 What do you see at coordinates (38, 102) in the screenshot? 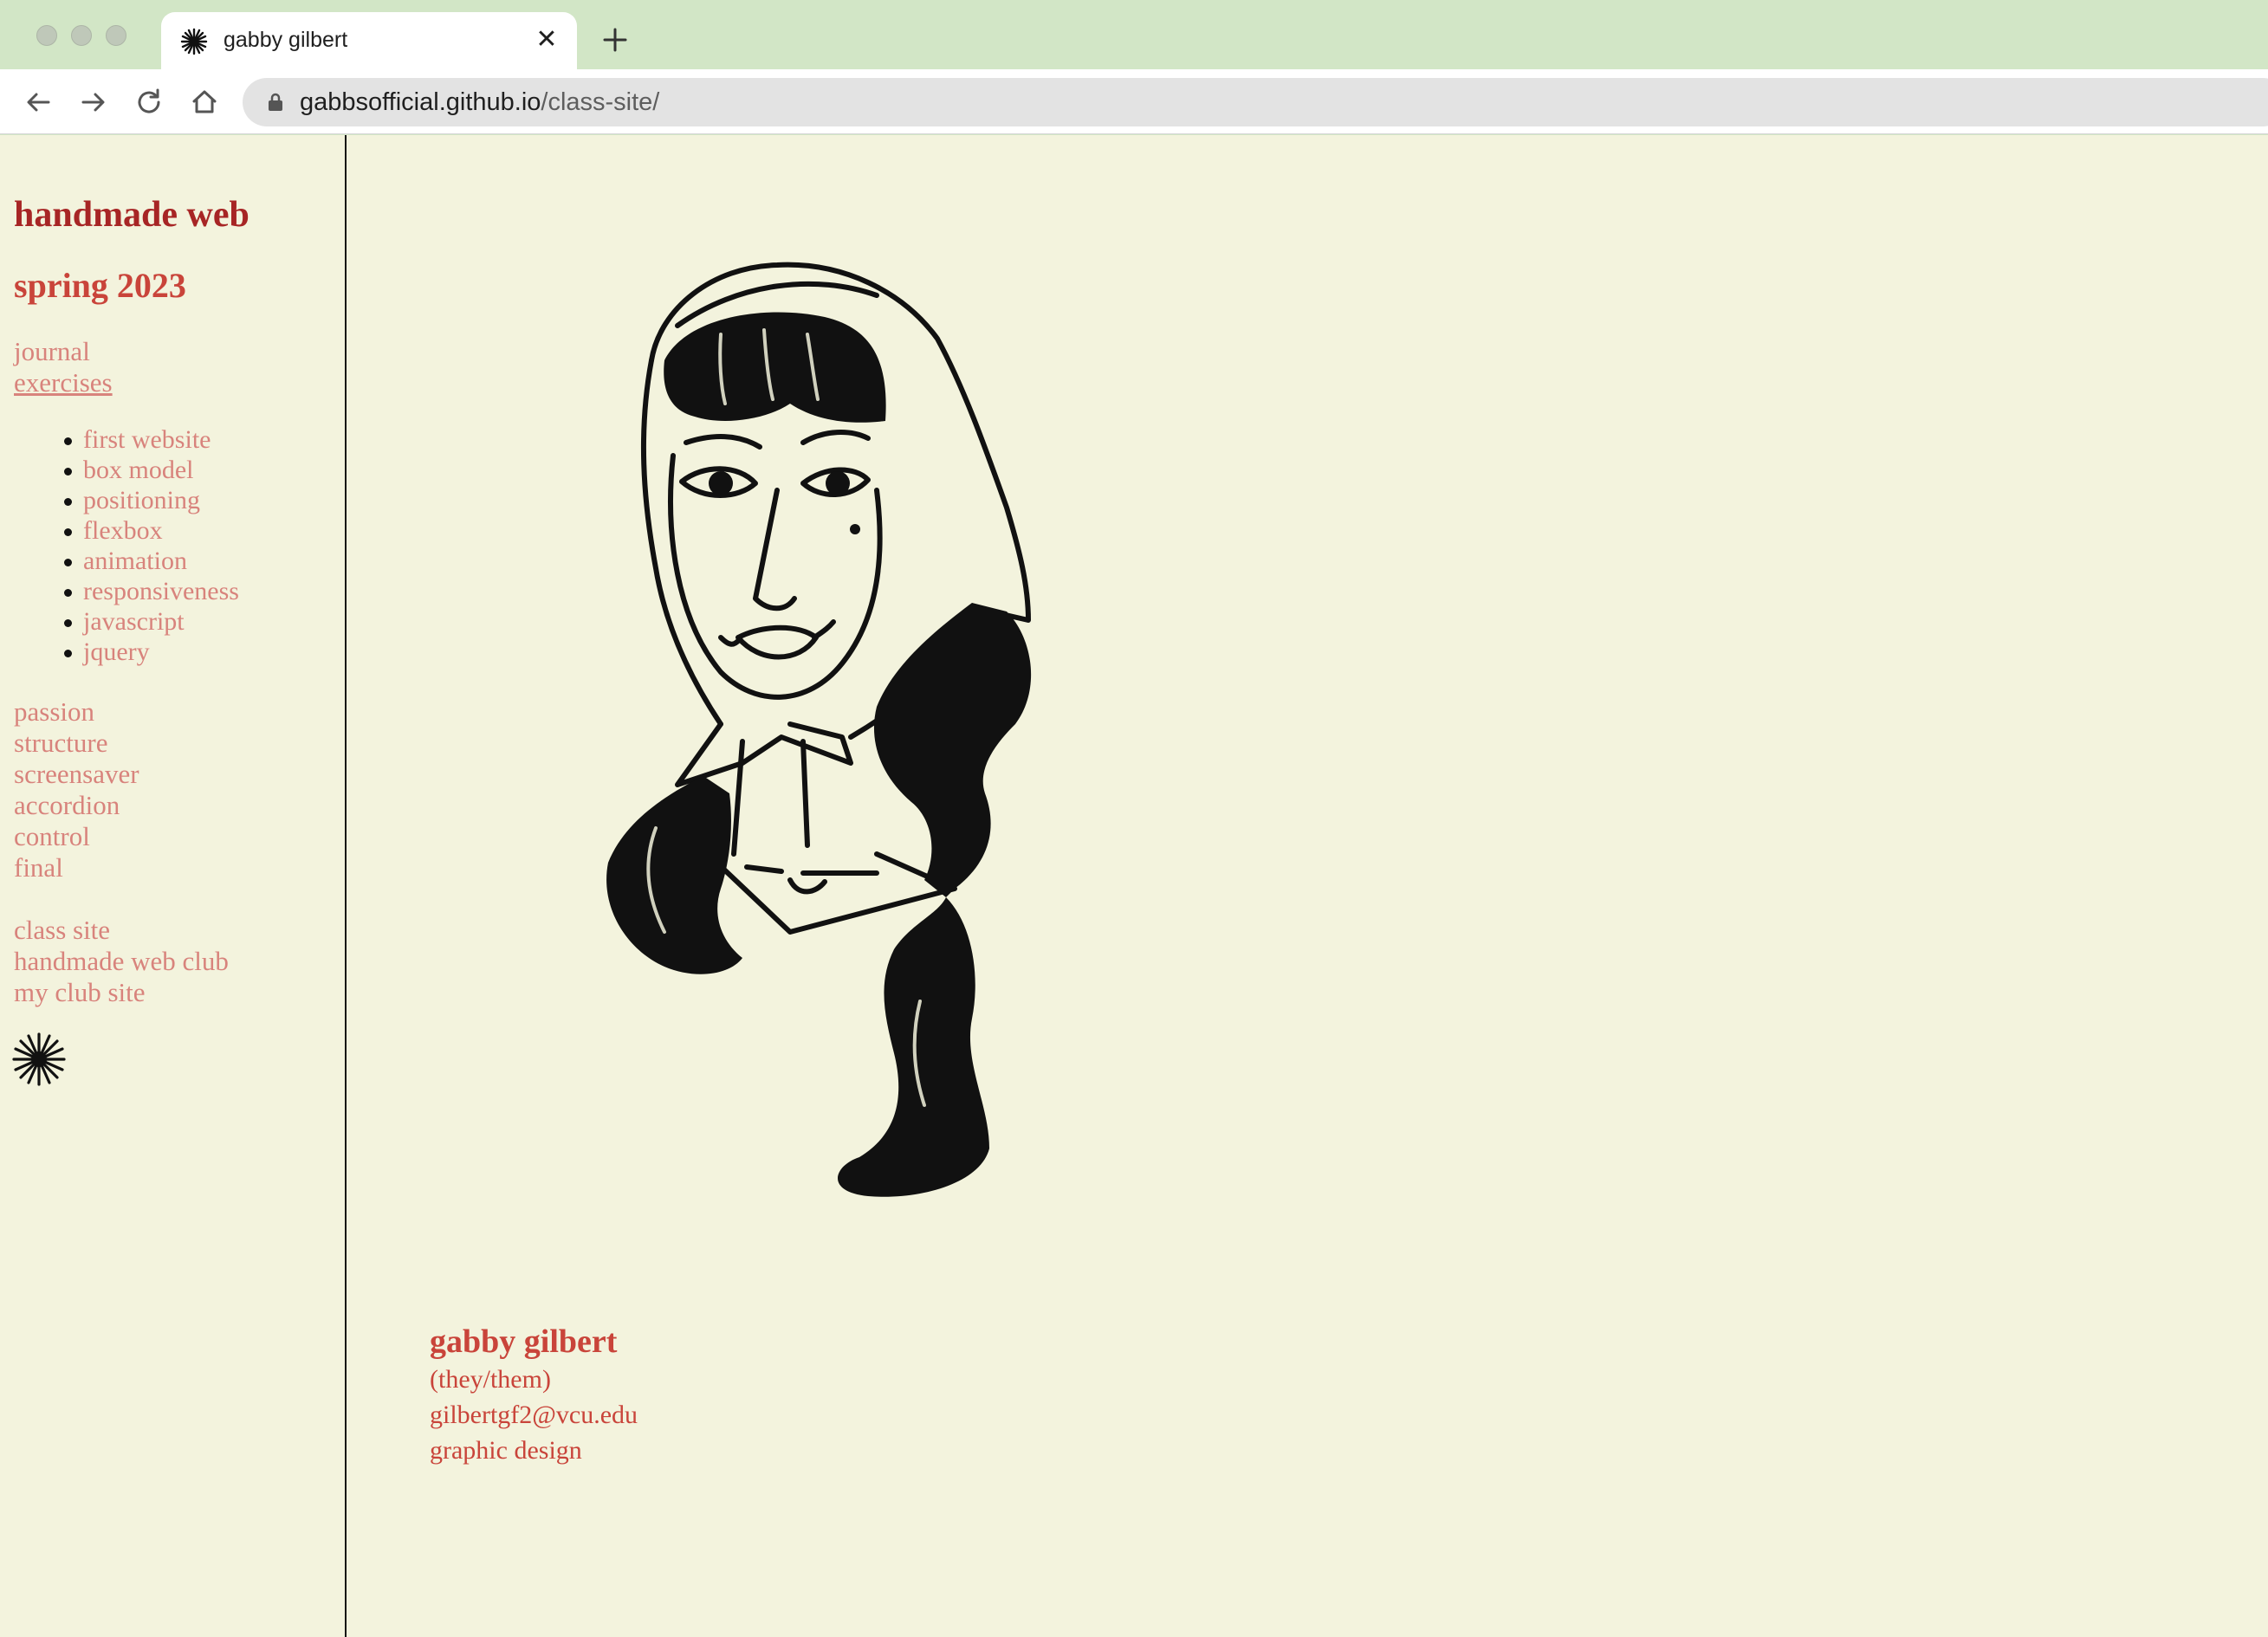
I see `back-arrow-icon` at bounding box center [38, 102].